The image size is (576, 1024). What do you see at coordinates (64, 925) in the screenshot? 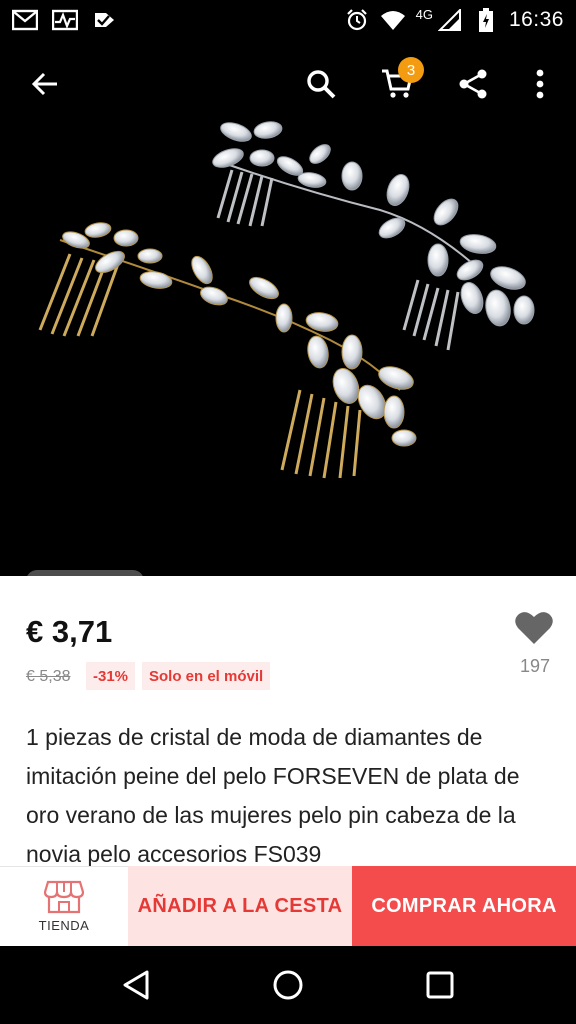
I see `store-label: TIENDA` at bounding box center [64, 925].